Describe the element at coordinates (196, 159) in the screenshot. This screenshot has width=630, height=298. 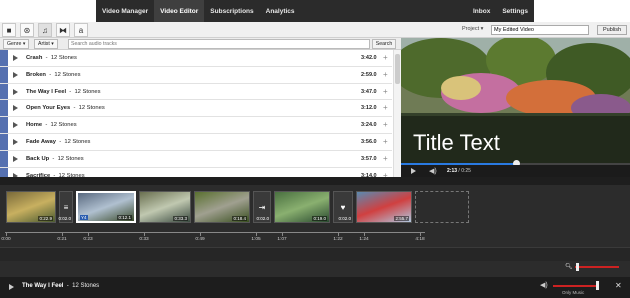
I see `audio-track-row: Back Up - 12 Stones 3:57.0 +` at that location.